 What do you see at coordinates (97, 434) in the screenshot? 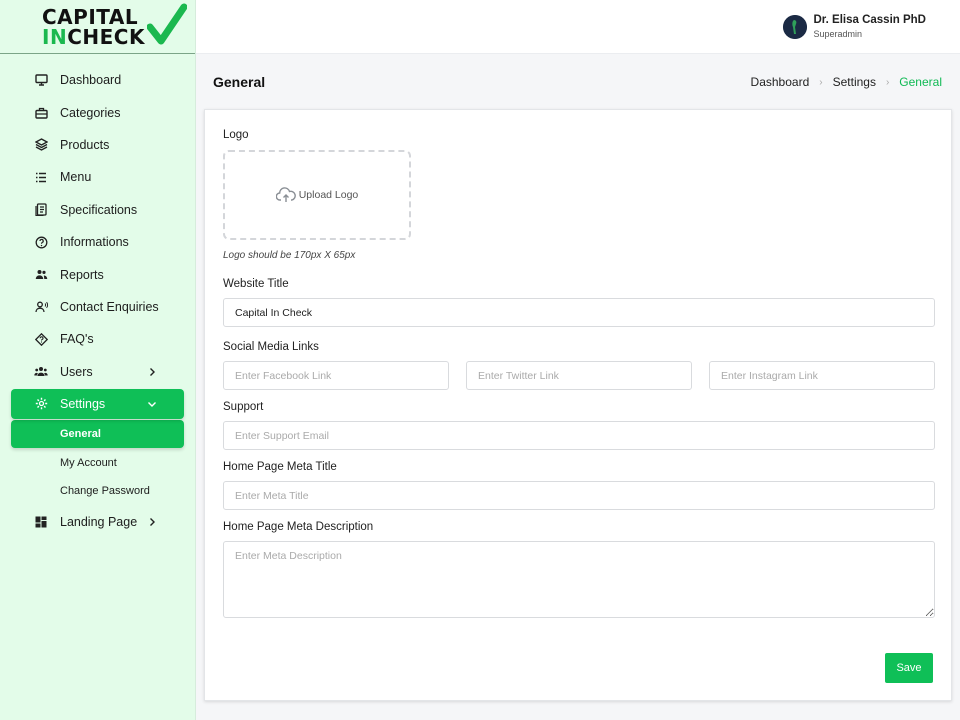
I see `sidebar-subitem-general: General` at bounding box center [97, 434].